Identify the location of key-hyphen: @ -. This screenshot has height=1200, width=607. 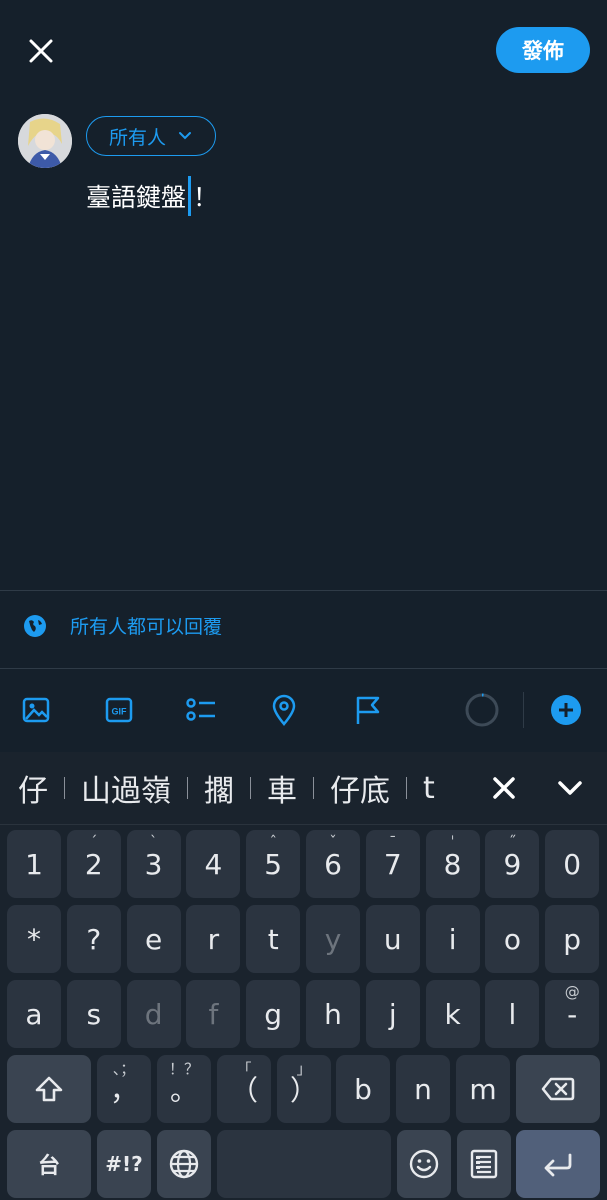
(572, 1014).